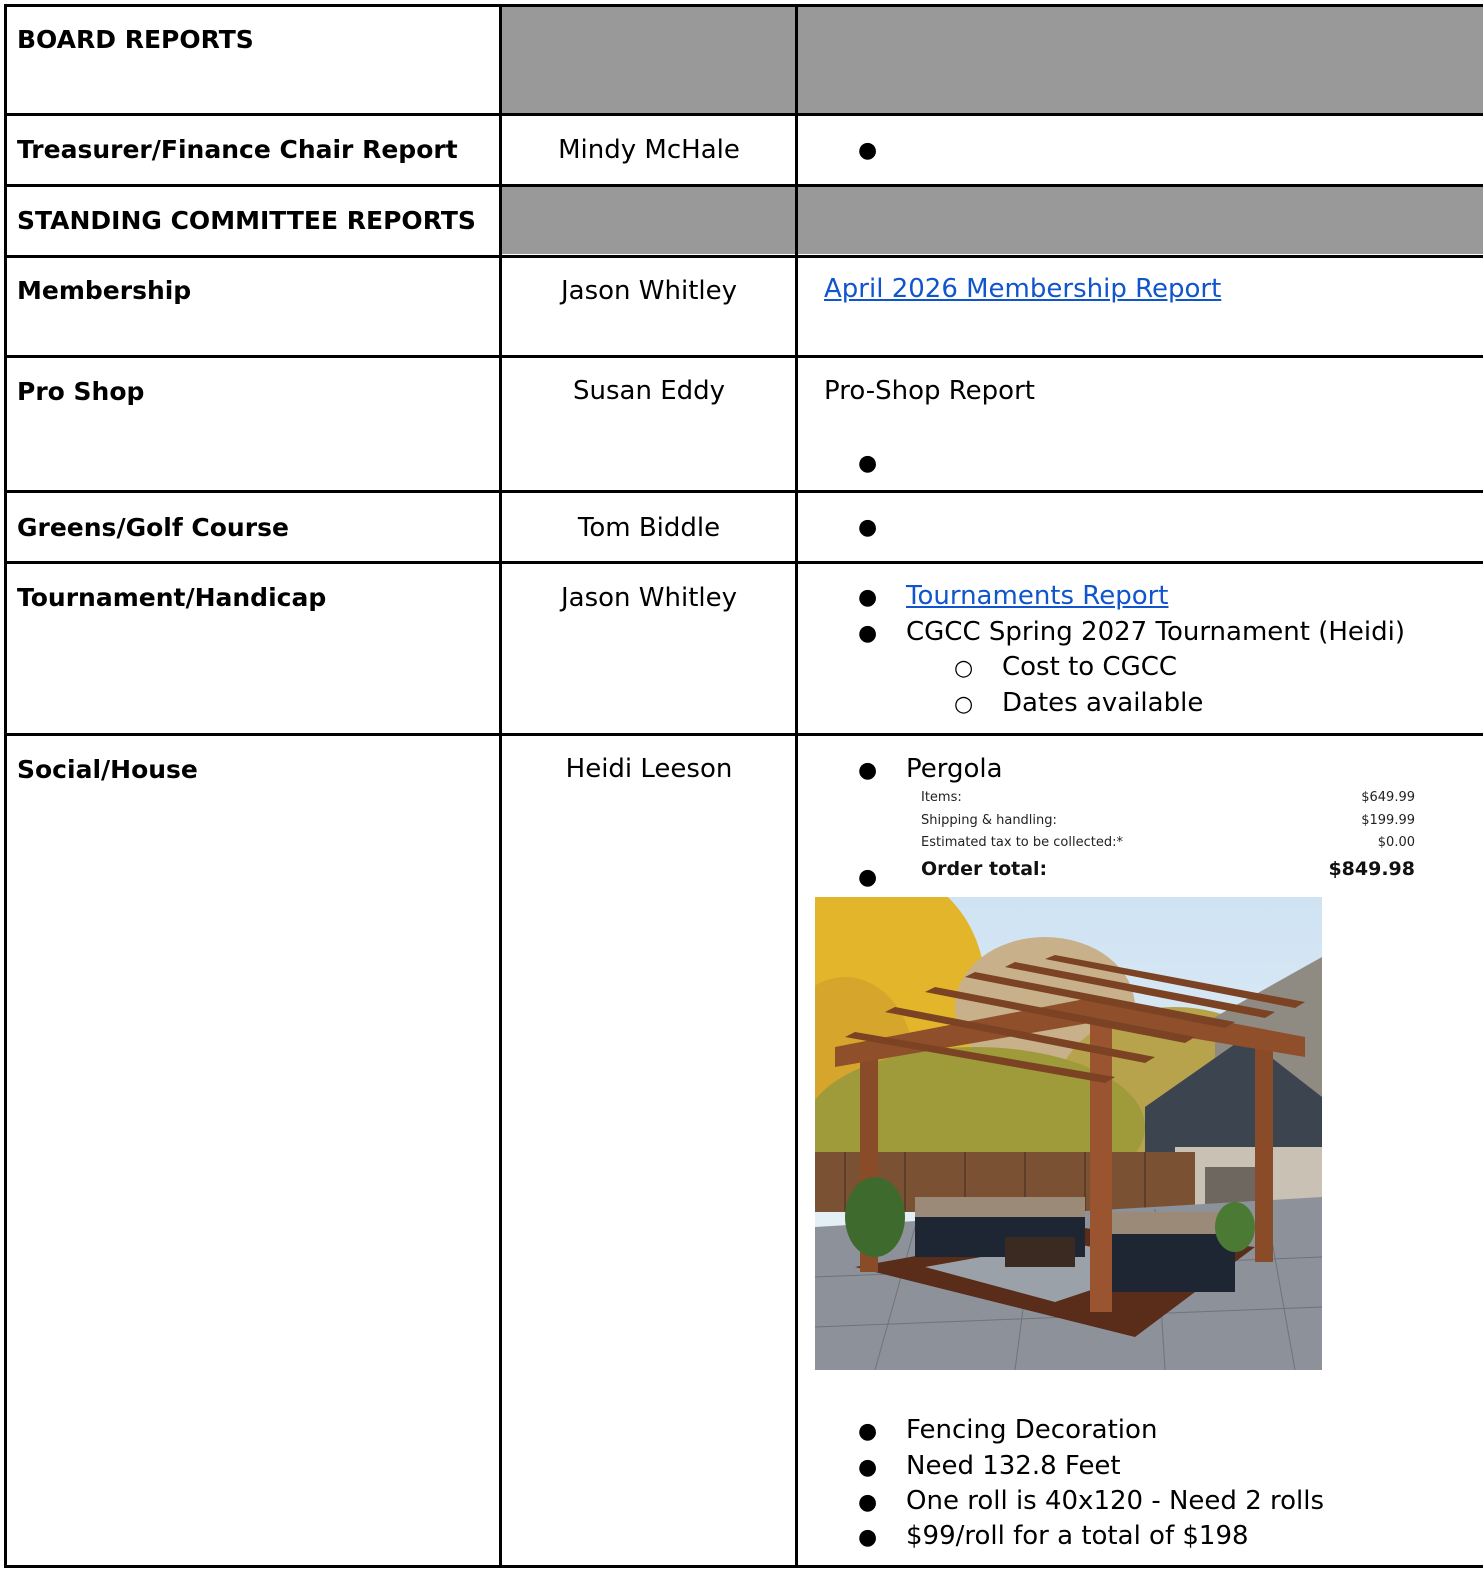 The image size is (1483, 1583). What do you see at coordinates (107, 769) in the screenshot?
I see `row-label-social-house: Social/House` at bounding box center [107, 769].